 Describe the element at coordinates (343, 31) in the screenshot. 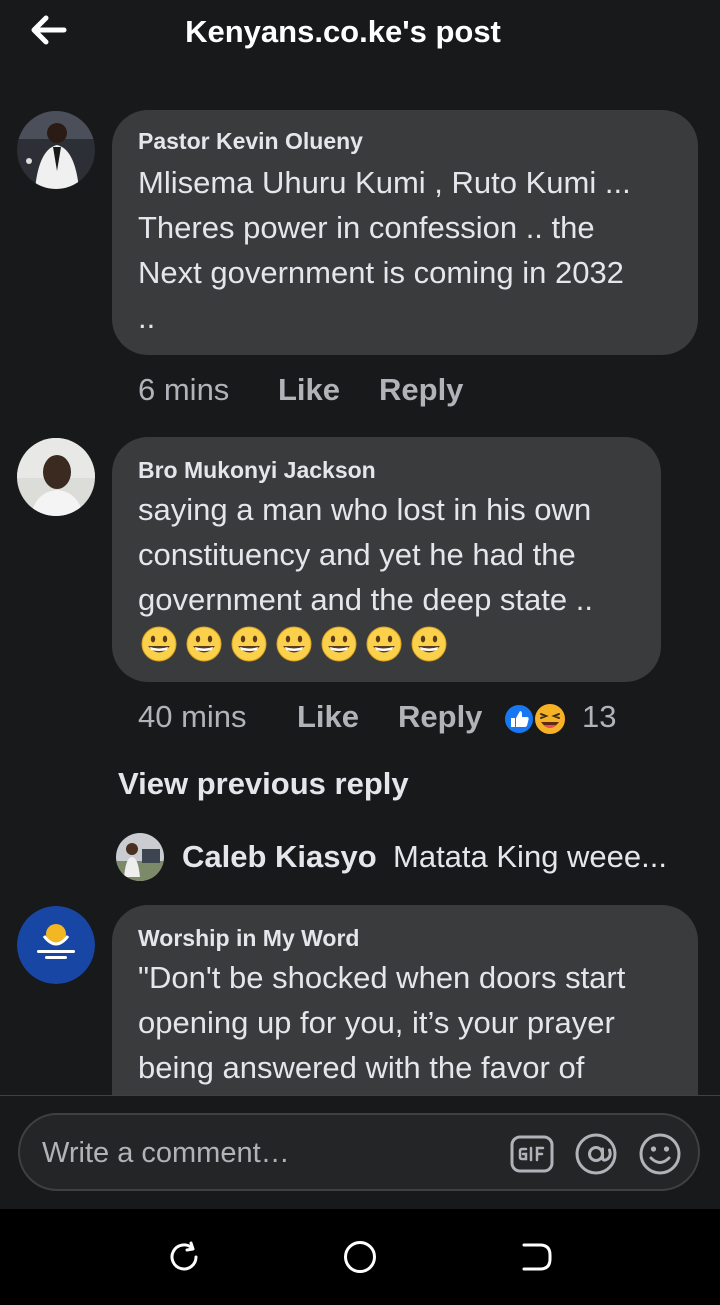

I see `page-title: Kenyans.co.ke's post` at that location.